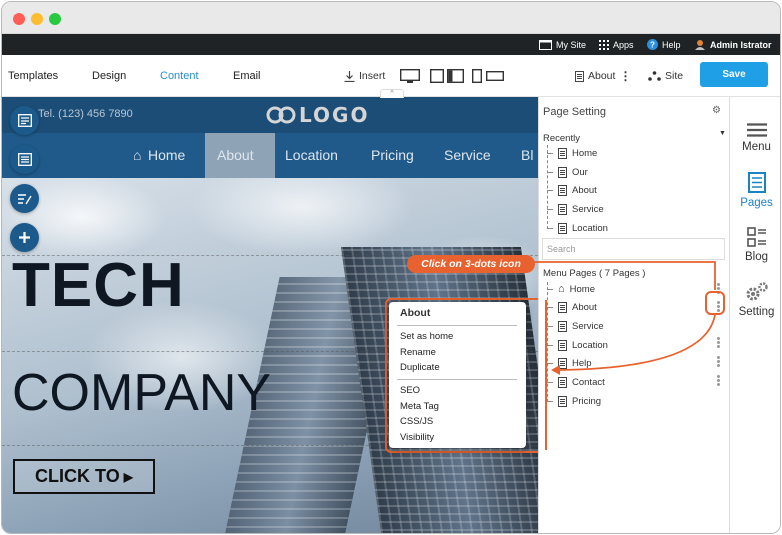 Image resolution: width=782 pixels, height=535 pixels. What do you see at coordinates (582, 363) in the screenshot?
I see `menu-page-label: Help` at bounding box center [582, 363].